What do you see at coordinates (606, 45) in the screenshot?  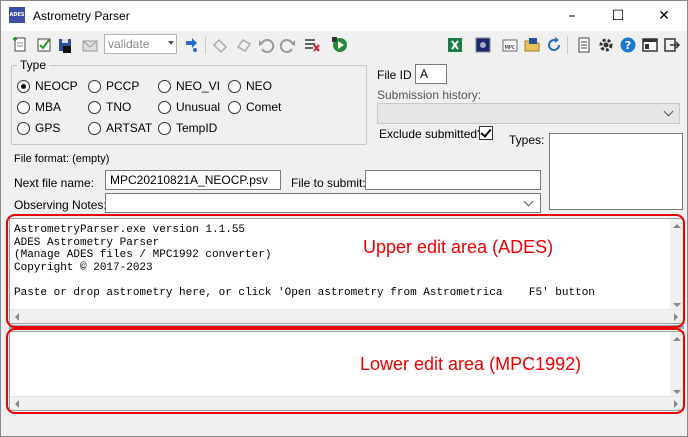 I see `gear-icon` at bounding box center [606, 45].